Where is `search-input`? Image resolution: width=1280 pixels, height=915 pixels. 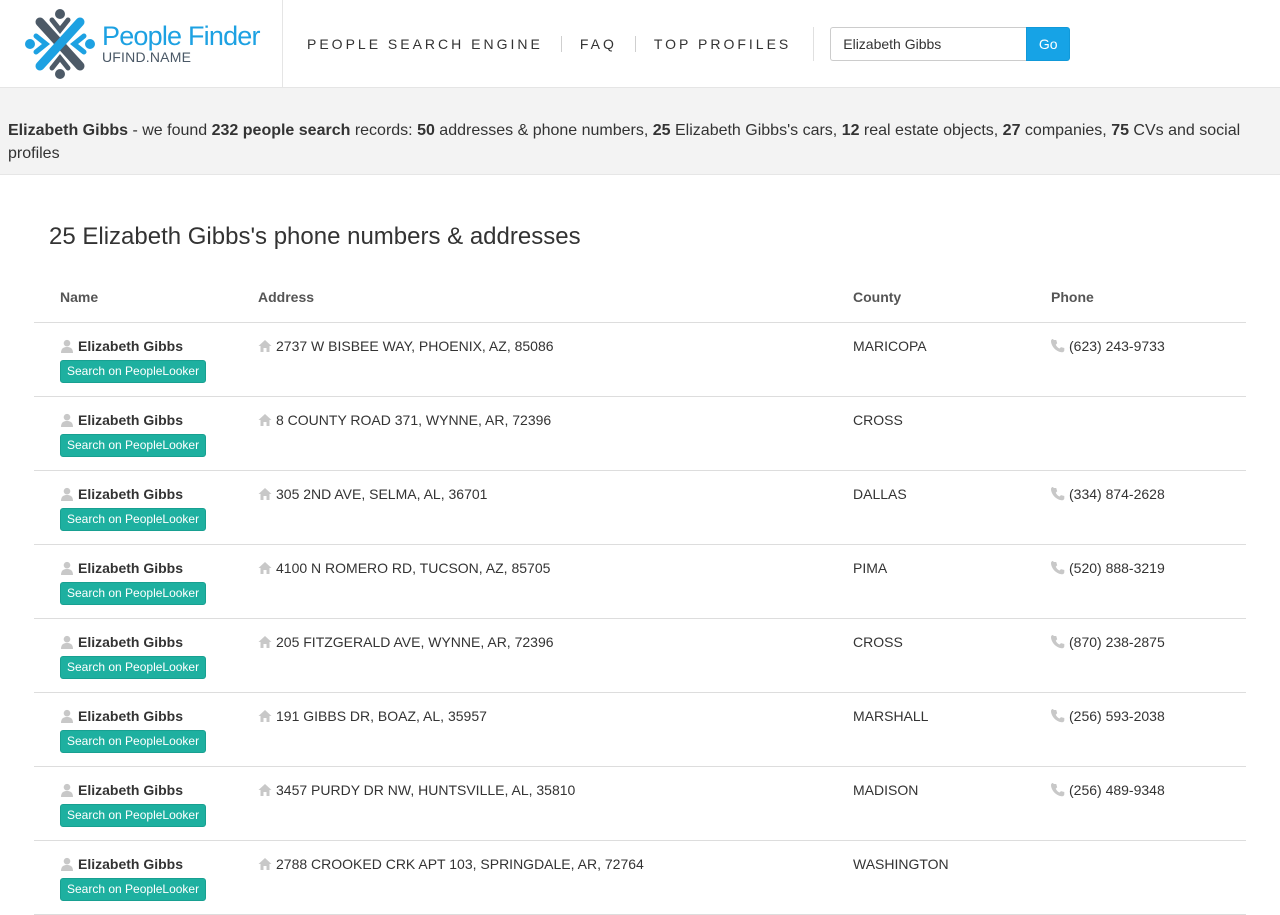 search-input is located at coordinates (928, 43).